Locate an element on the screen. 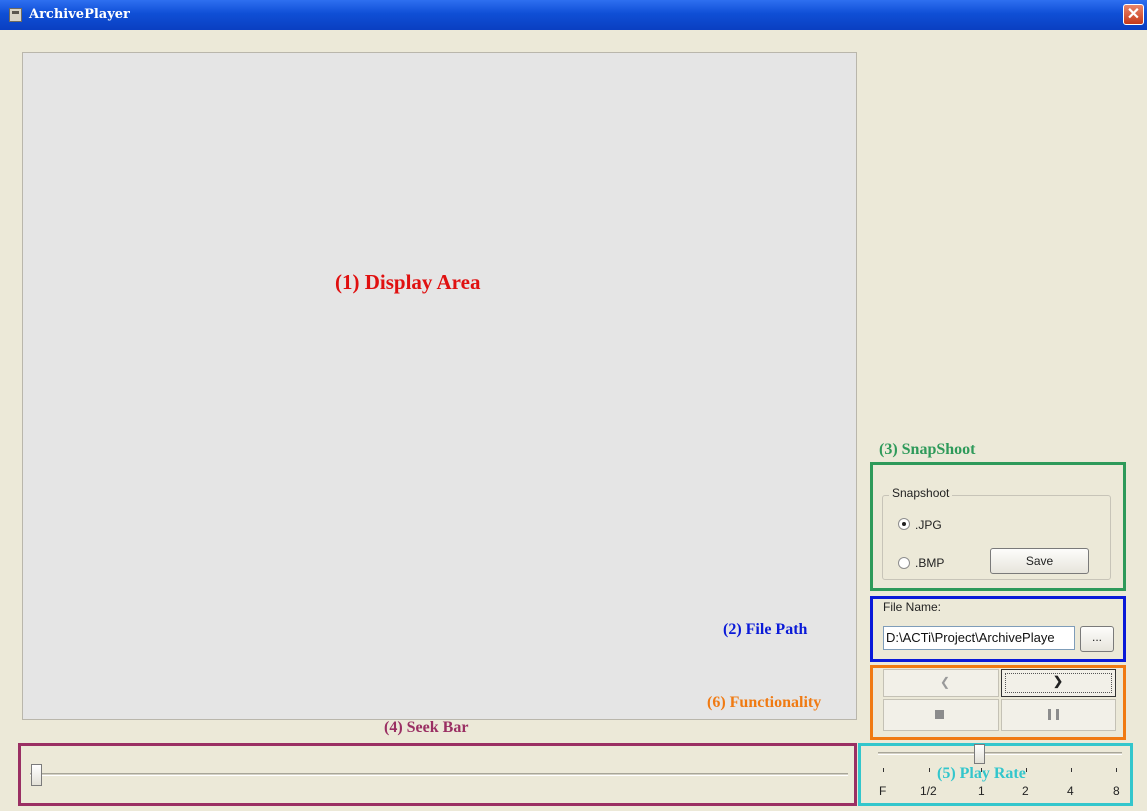  bmp-radio-label: .BMP is located at coordinates (929, 563).